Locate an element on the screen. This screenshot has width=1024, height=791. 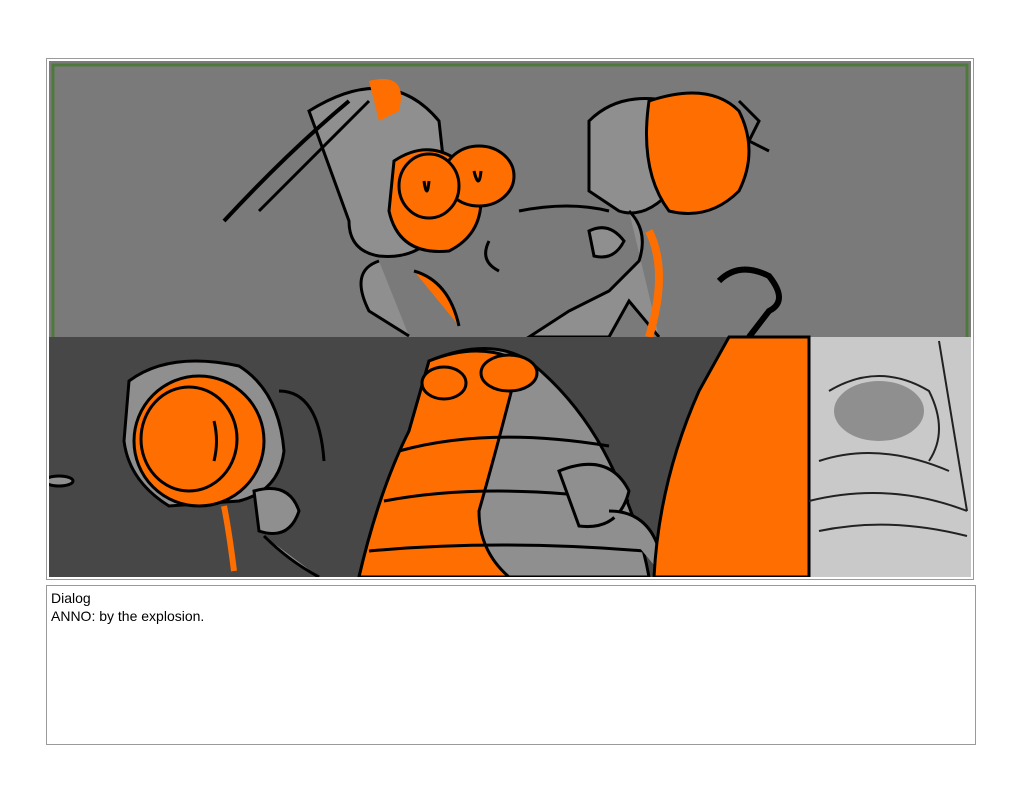
dialog-annotation: ANNO: by the explosion. is located at coordinates (128, 616).